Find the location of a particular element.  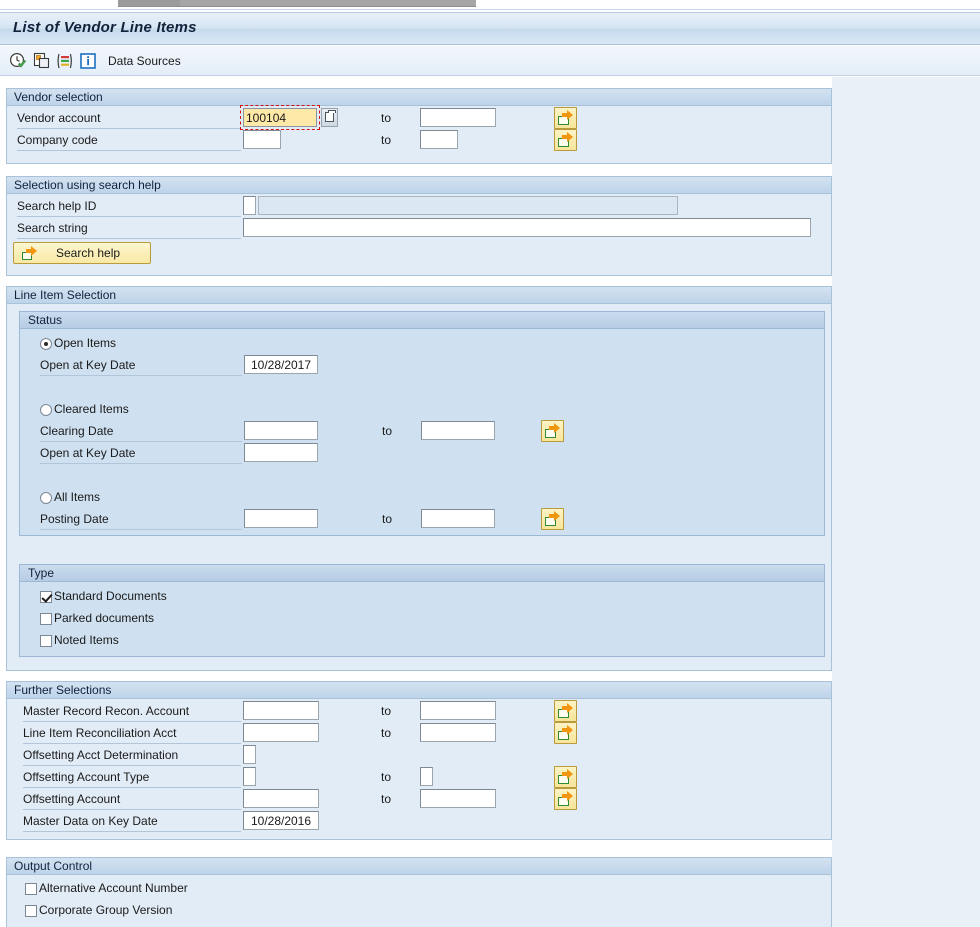

posting-date-to-input is located at coordinates (458, 518).